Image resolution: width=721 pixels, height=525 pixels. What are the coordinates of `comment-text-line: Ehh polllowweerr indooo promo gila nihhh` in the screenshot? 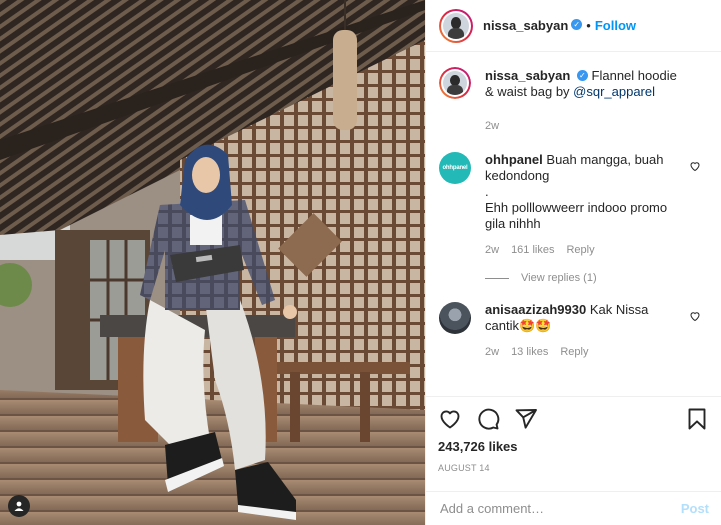 It's located at (576, 215).